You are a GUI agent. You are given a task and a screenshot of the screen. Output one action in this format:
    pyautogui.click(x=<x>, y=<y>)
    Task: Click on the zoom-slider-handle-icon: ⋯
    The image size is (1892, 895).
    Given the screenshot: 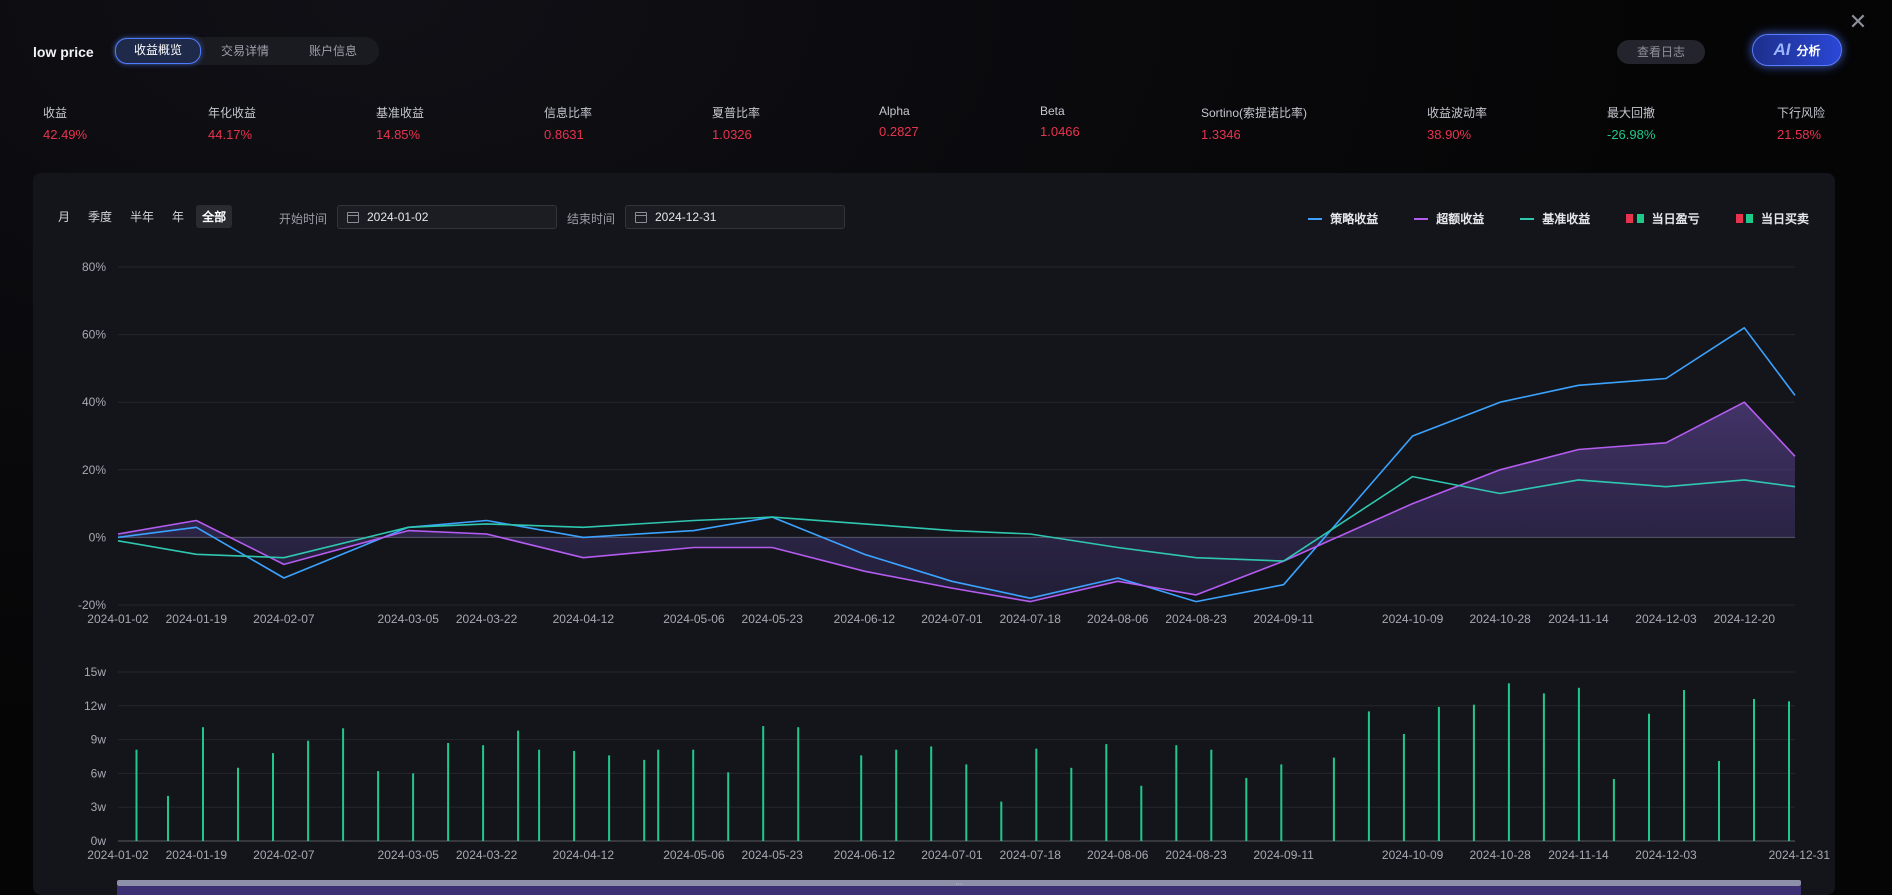 What is the action you would take?
    pyautogui.click(x=959, y=884)
    